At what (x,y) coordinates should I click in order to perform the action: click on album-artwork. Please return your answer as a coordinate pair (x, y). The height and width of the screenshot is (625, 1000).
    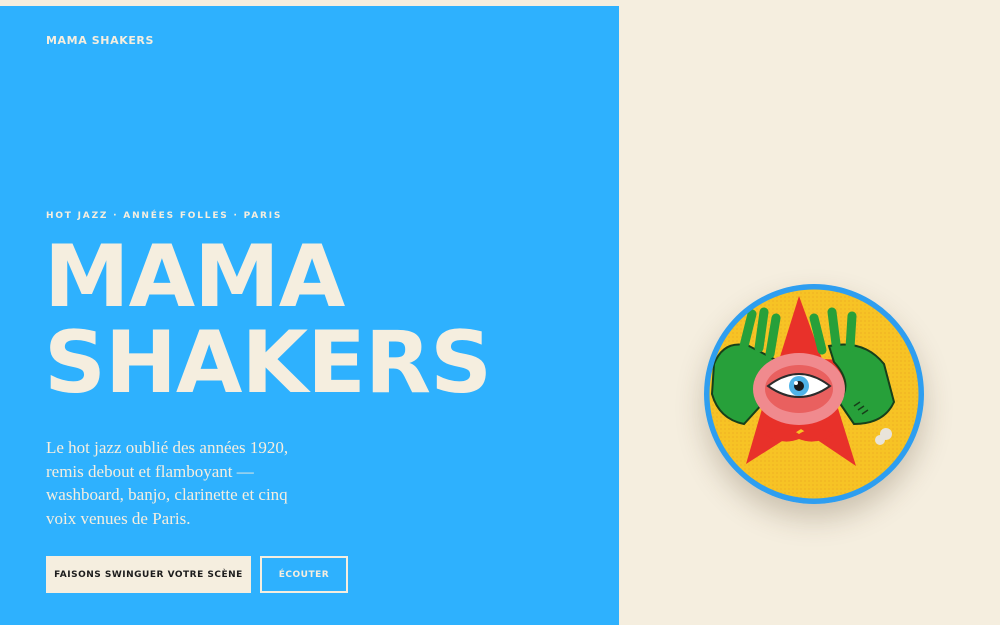
    Looking at the image, I should click on (814, 394).